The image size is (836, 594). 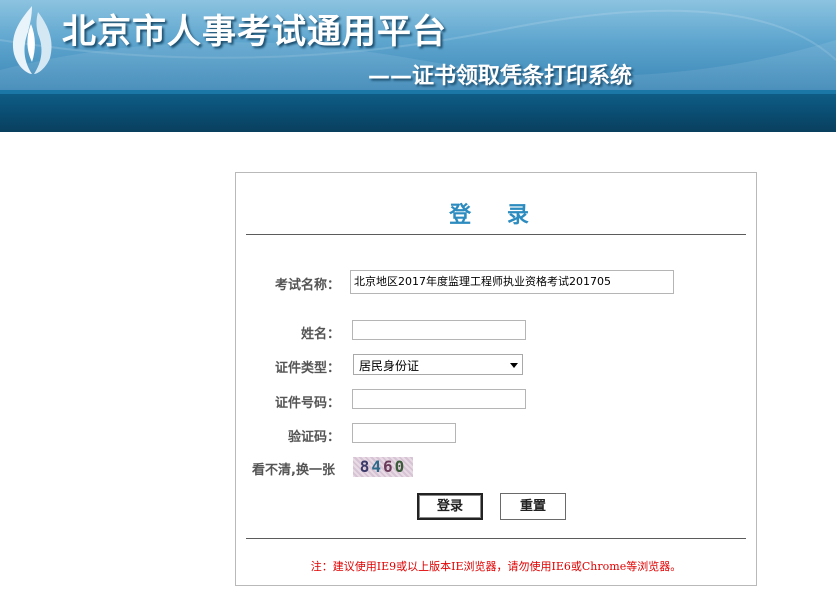 What do you see at coordinates (496, 538) in the screenshot?
I see `footer-divider` at bounding box center [496, 538].